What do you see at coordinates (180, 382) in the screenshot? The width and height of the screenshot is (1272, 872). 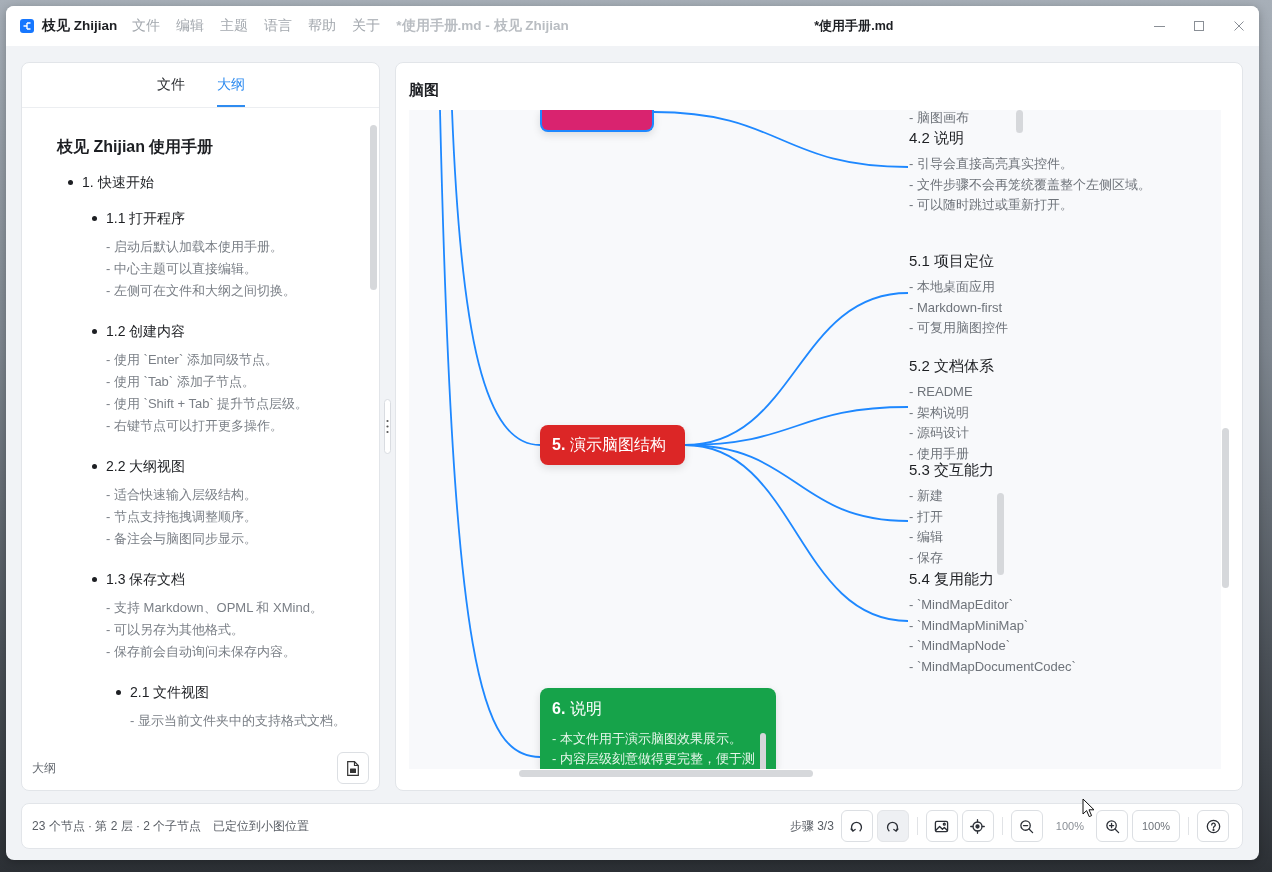 I see `outline-note: - 使用 `Tab` 添加子节点。` at bounding box center [180, 382].